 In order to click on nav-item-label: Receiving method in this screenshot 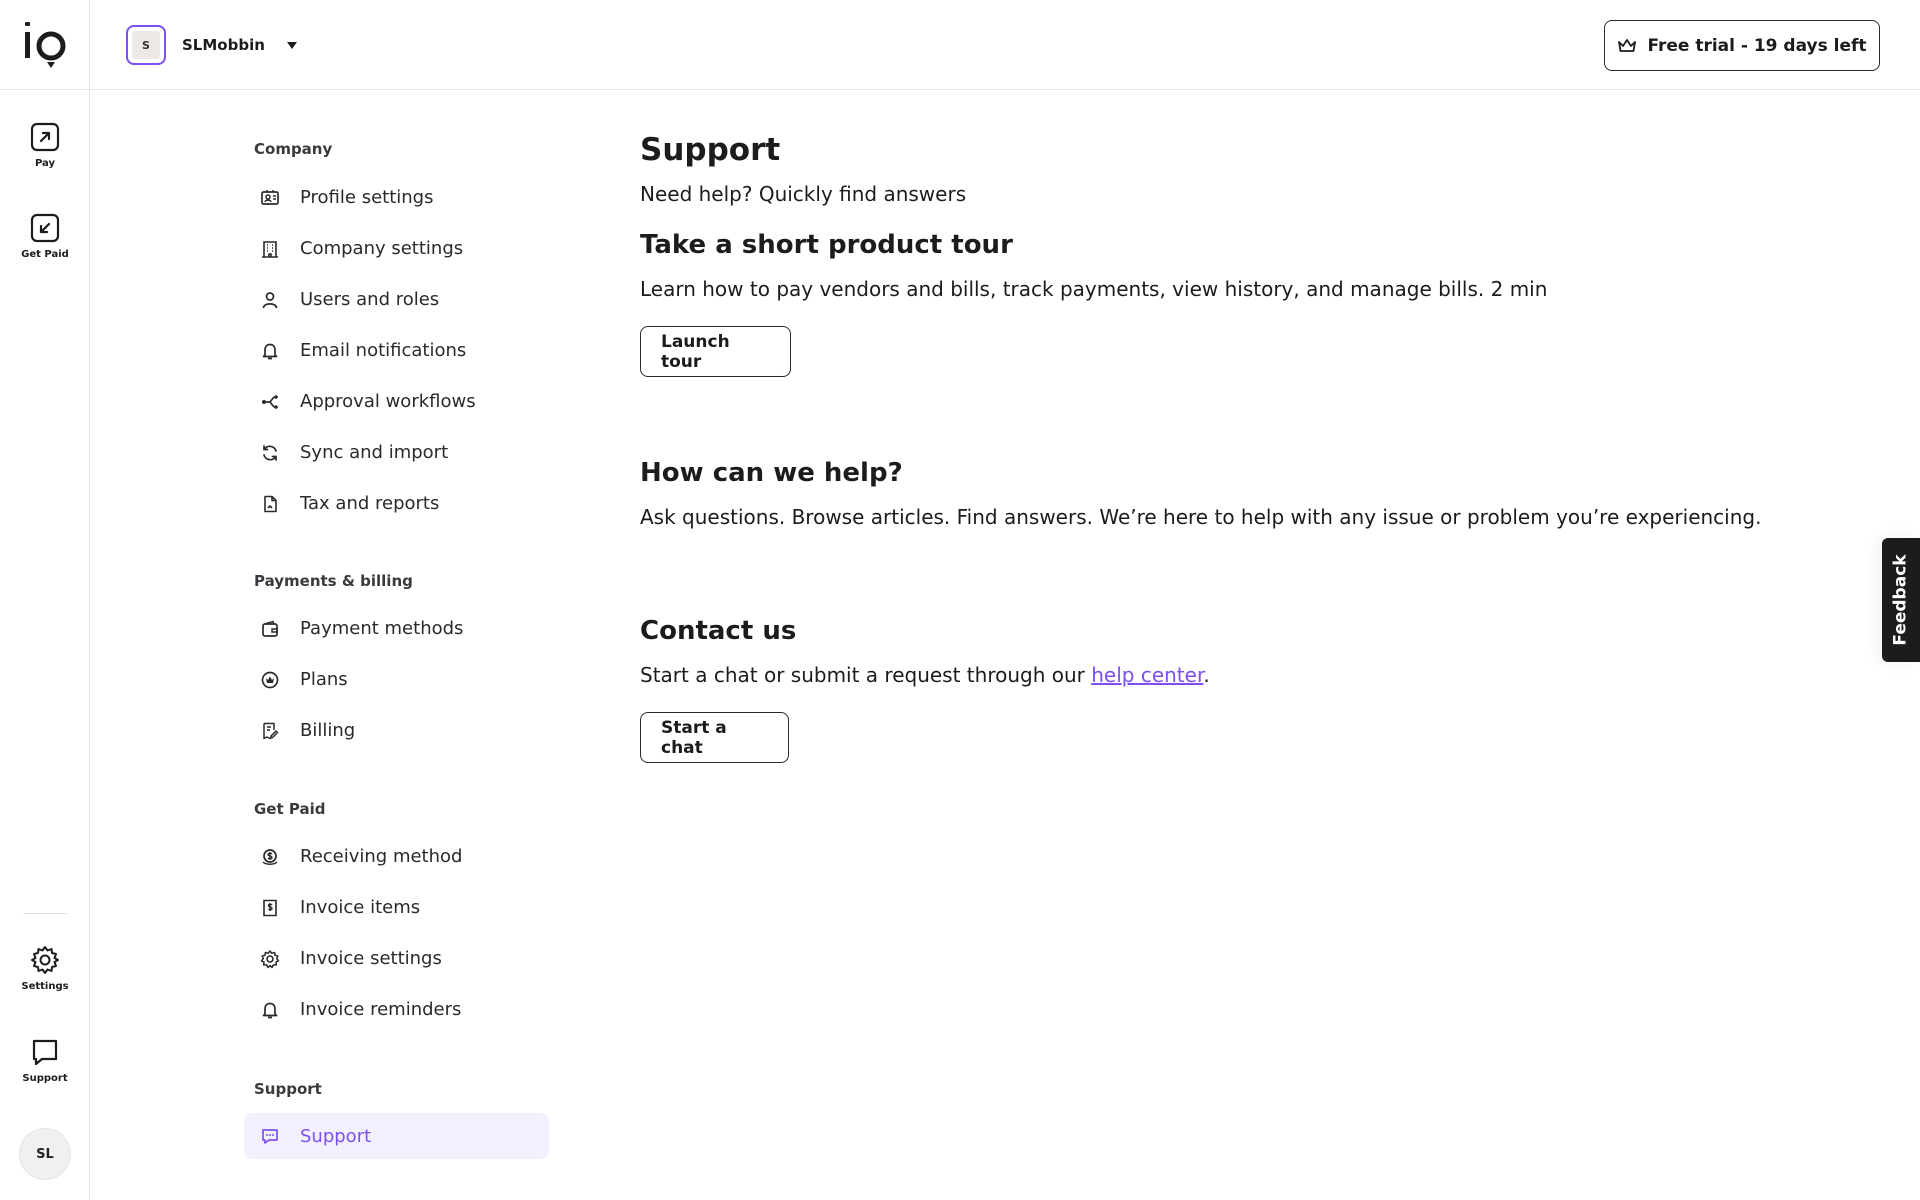, I will do `click(381, 856)`.